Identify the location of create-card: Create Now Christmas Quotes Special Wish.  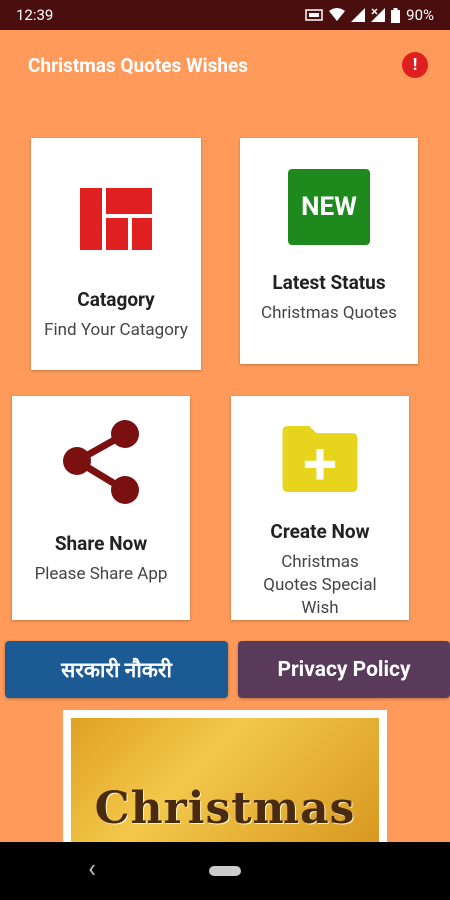
(320, 508).